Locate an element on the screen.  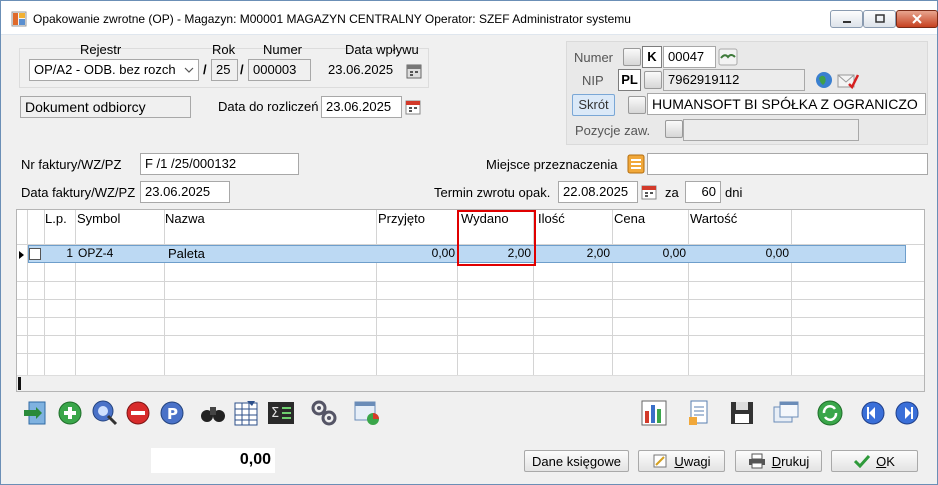
bar-chart-icon is located at coordinates (654, 413).